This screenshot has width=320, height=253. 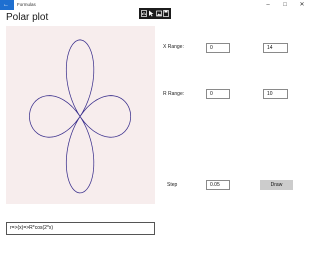 I want to click on close-icon: ✕, so click(x=302, y=5).